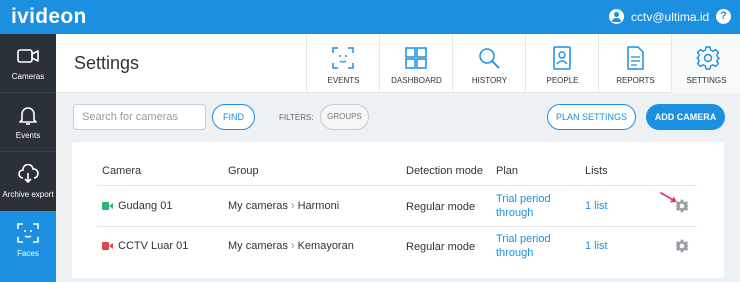  Describe the element at coordinates (28, 194) in the screenshot. I see `sidebar-item-label: Archive export` at that location.